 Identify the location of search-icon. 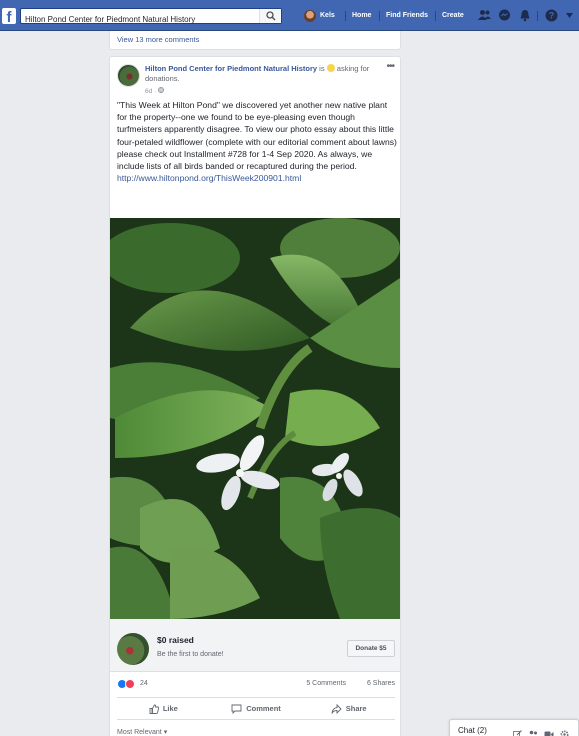
(271, 16).